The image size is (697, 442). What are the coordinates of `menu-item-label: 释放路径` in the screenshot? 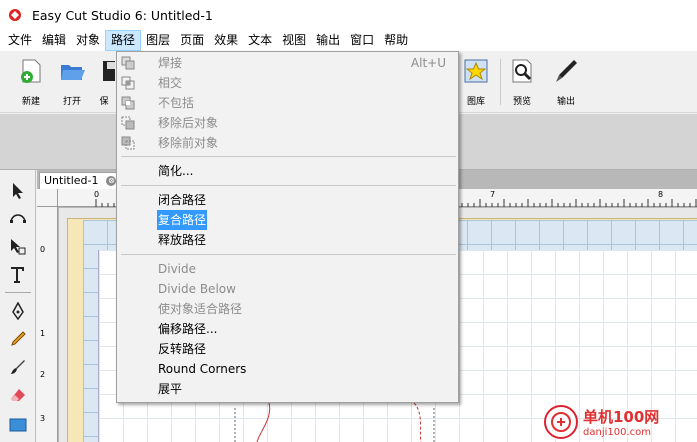 It's located at (182, 240).